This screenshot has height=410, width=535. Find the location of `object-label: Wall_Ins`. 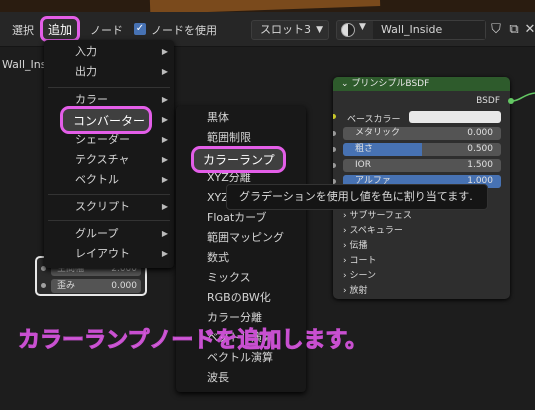

object-label: Wall_Ins is located at coordinates (24, 64).